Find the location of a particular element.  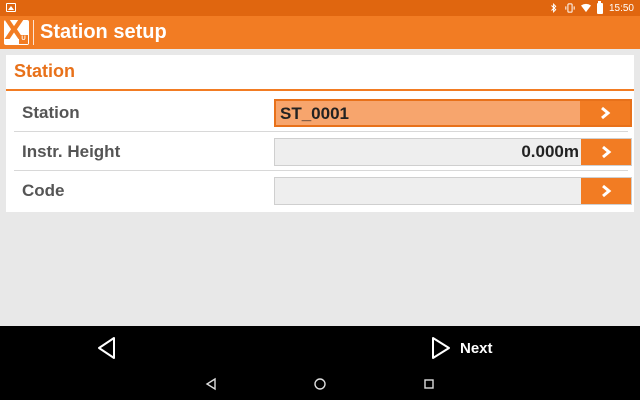

row-label-station: Station is located at coordinates (51, 112).